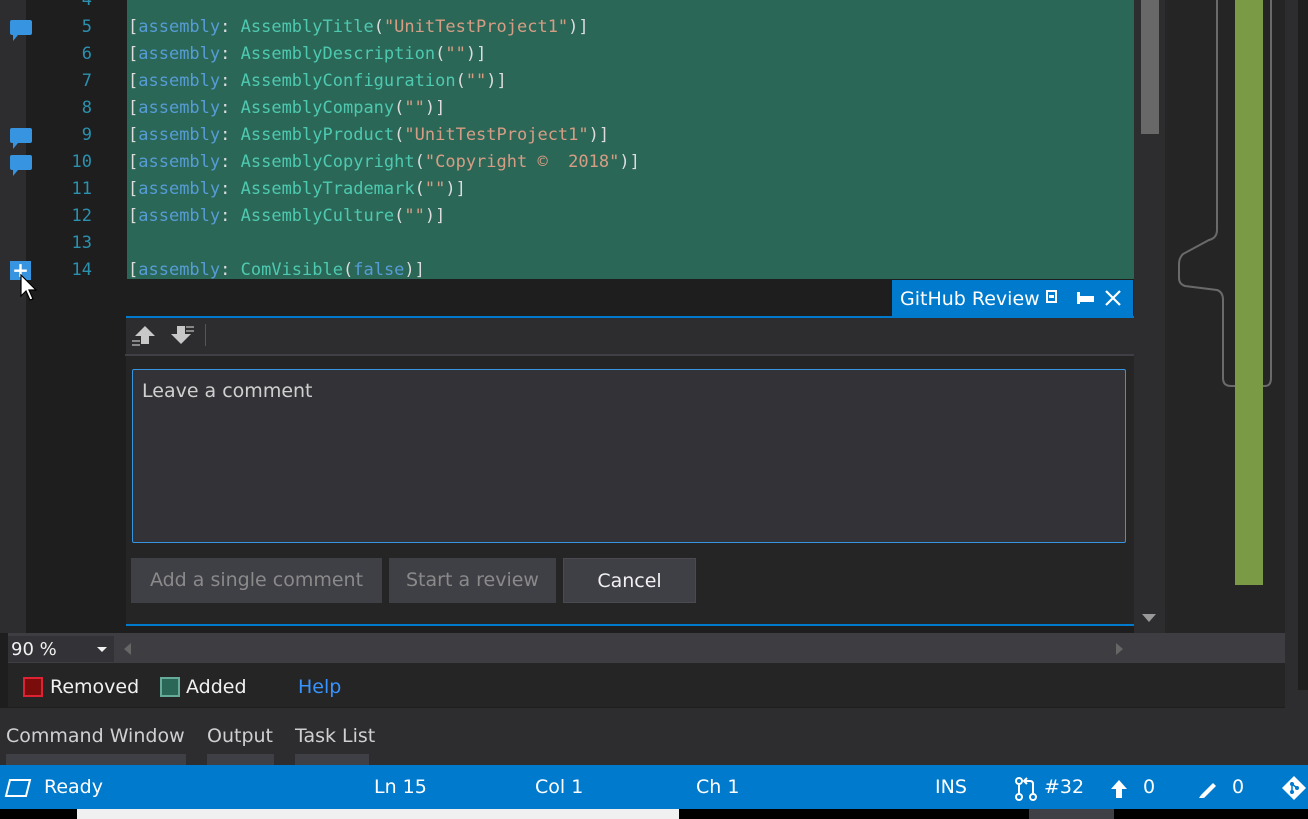 This screenshot has width=1308, height=819. Describe the element at coordinates (86, 54) in the screenshot. I see `line-number: 6` at that location.